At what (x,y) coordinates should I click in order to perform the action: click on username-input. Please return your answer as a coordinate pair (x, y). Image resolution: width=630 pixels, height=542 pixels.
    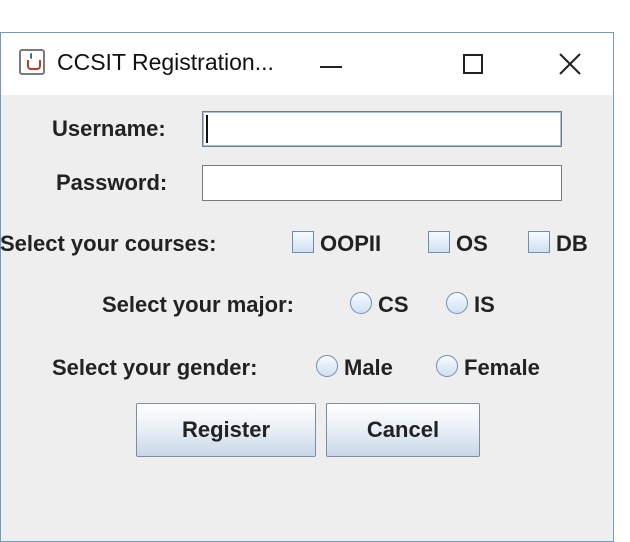
    Looking at the image, I should click on (382, 129).